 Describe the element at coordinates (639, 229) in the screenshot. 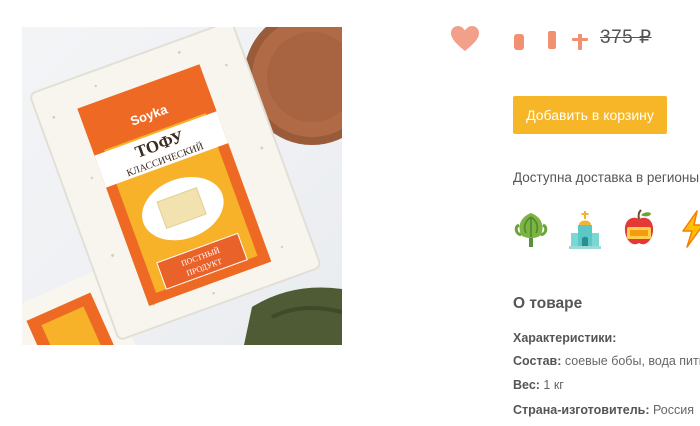

I see `apple-icon` at that location.